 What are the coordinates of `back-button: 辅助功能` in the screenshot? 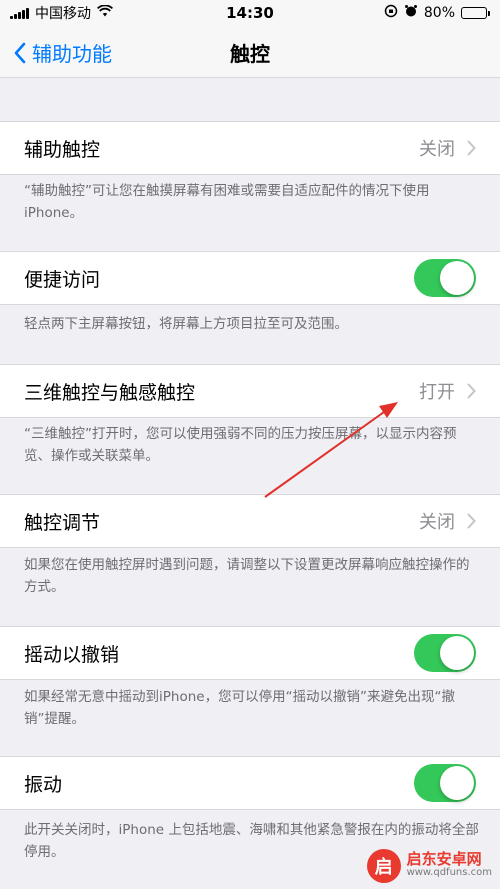 It's located at (63, 52).